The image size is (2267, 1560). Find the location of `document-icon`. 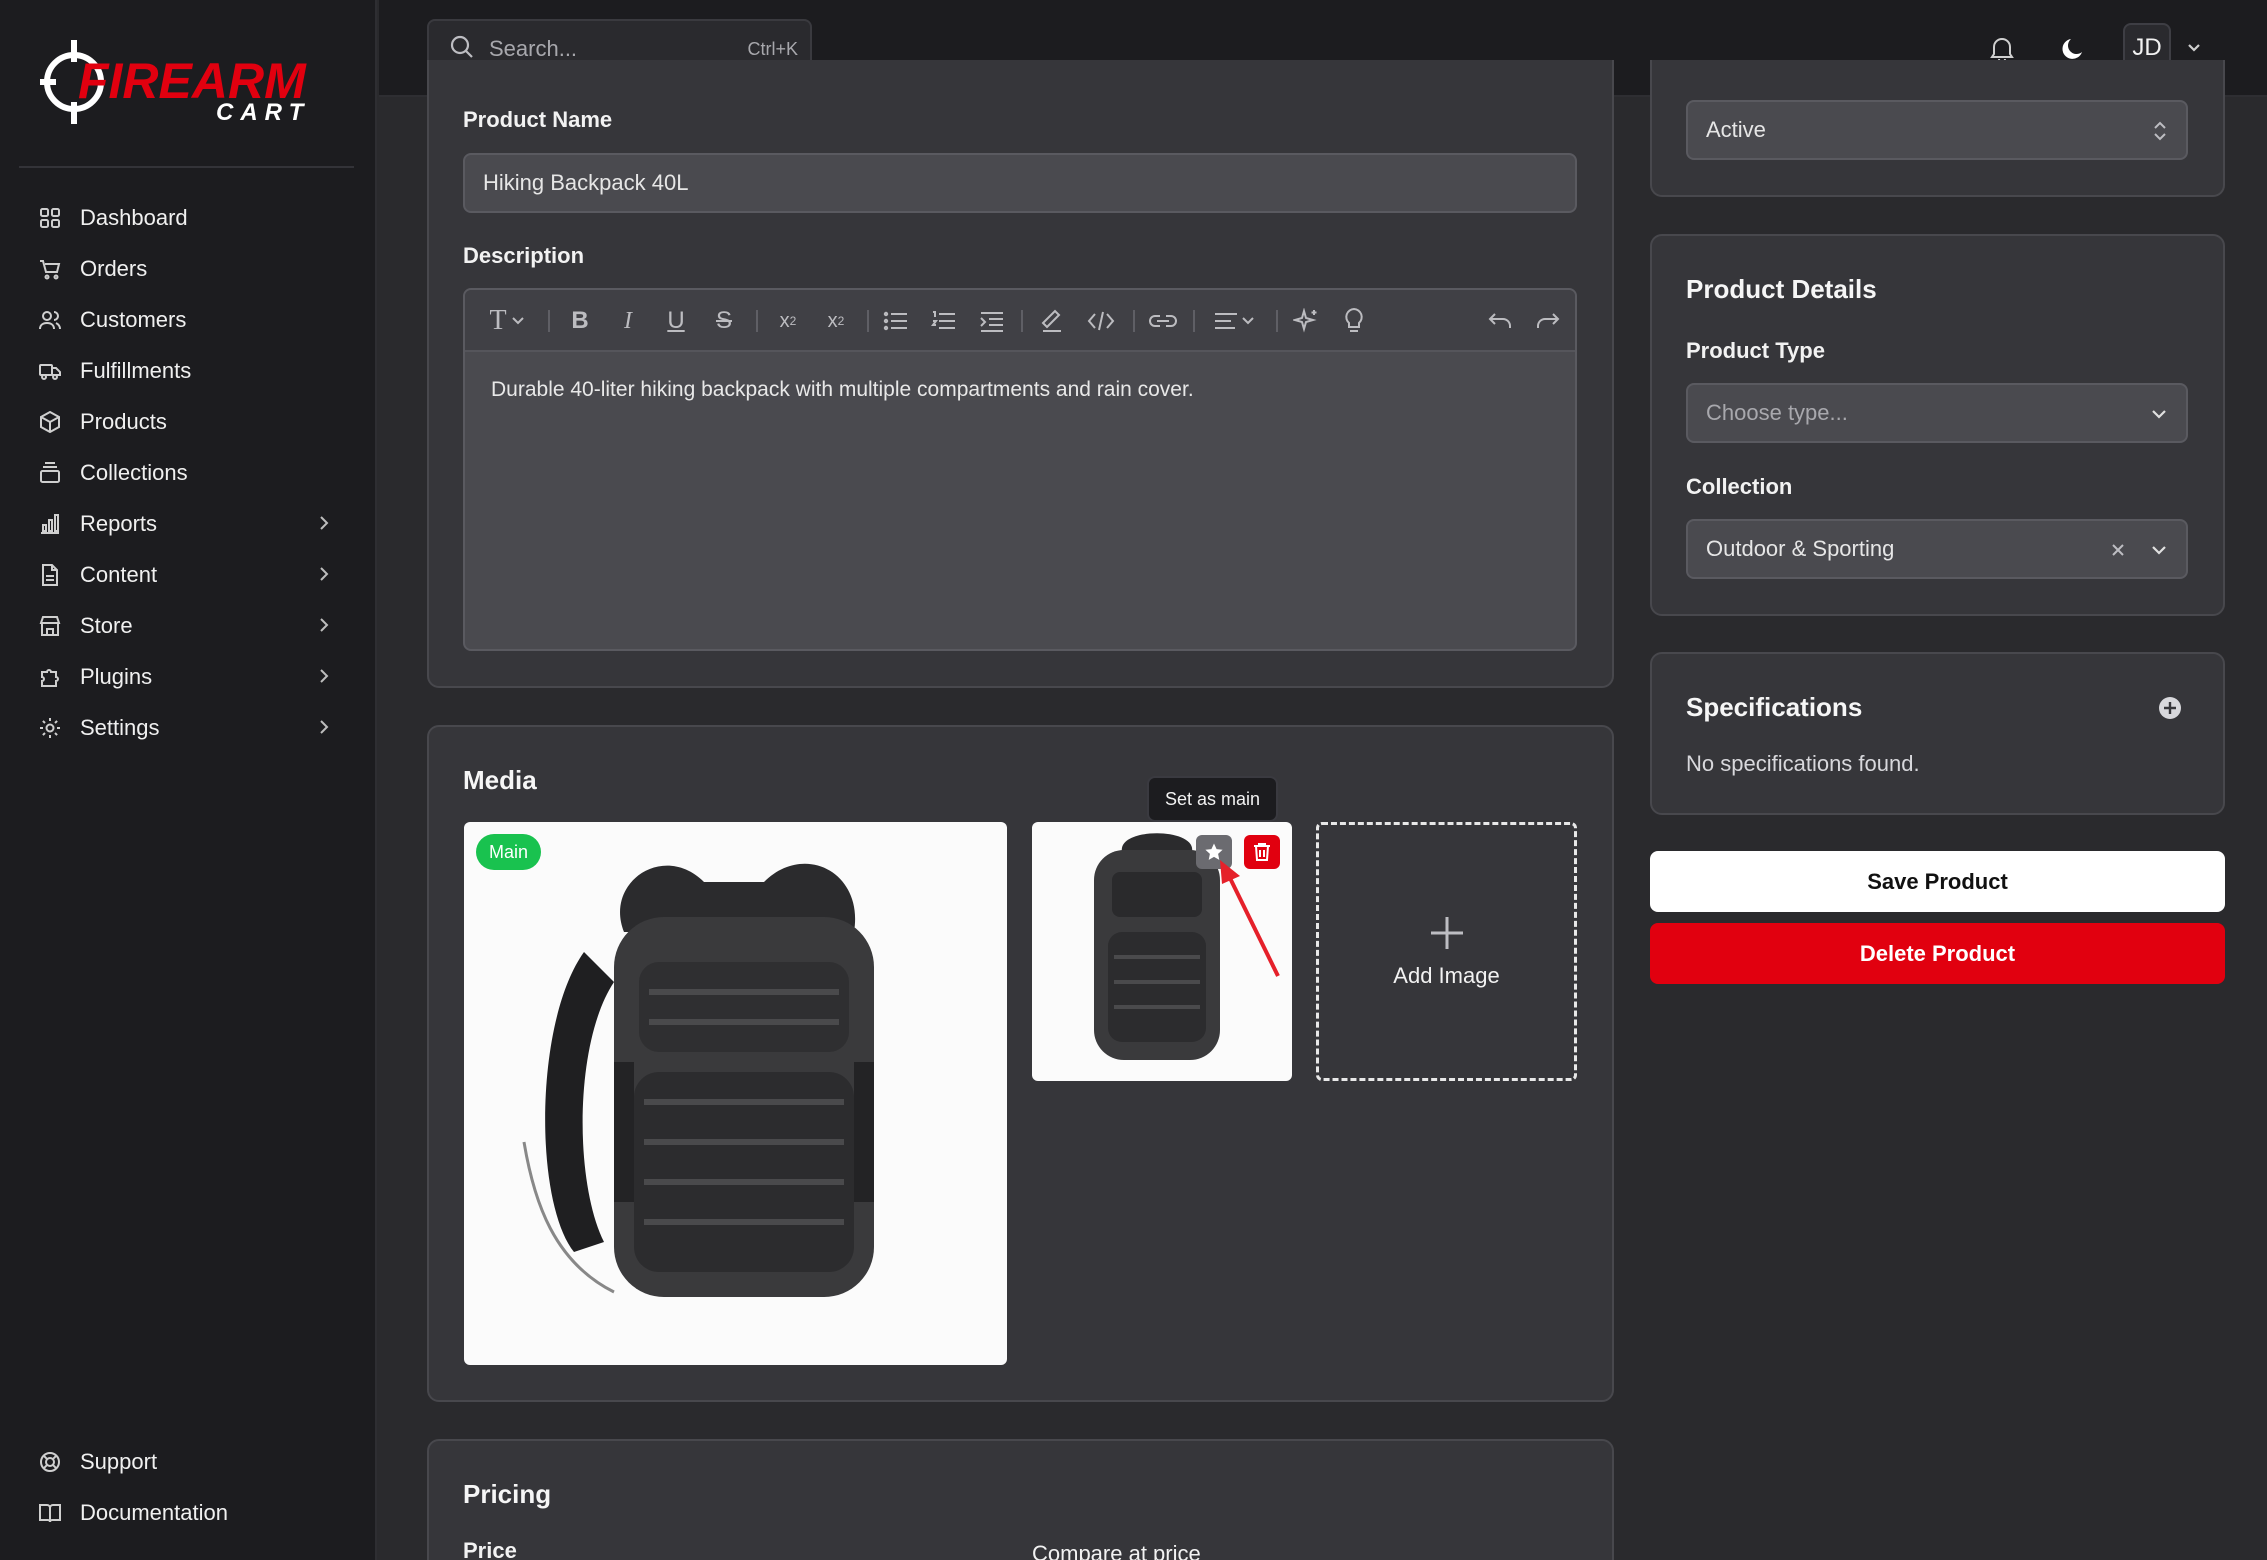

document-icon is located at coordinates (50, 575).